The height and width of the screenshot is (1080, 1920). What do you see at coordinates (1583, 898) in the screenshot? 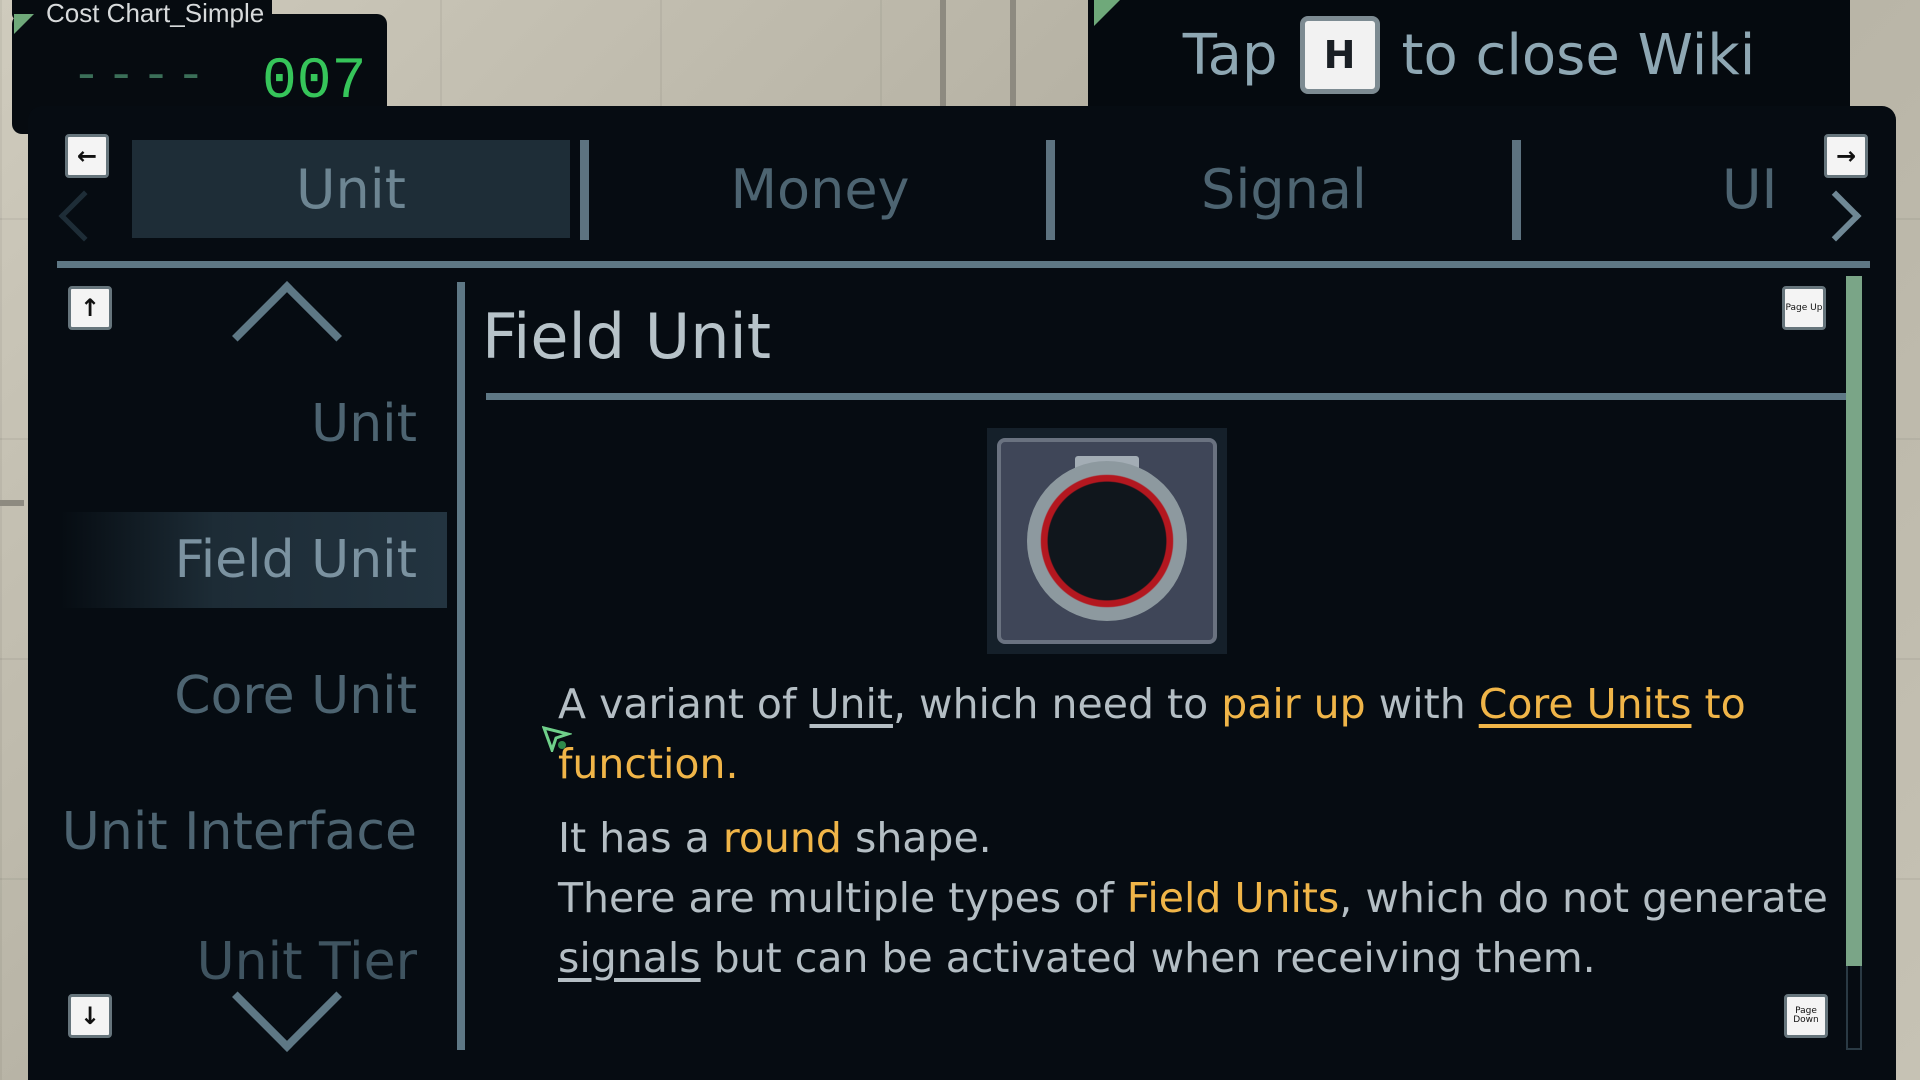
I see `p3-text: , which do not generate` at bounding box center [1583, 898].